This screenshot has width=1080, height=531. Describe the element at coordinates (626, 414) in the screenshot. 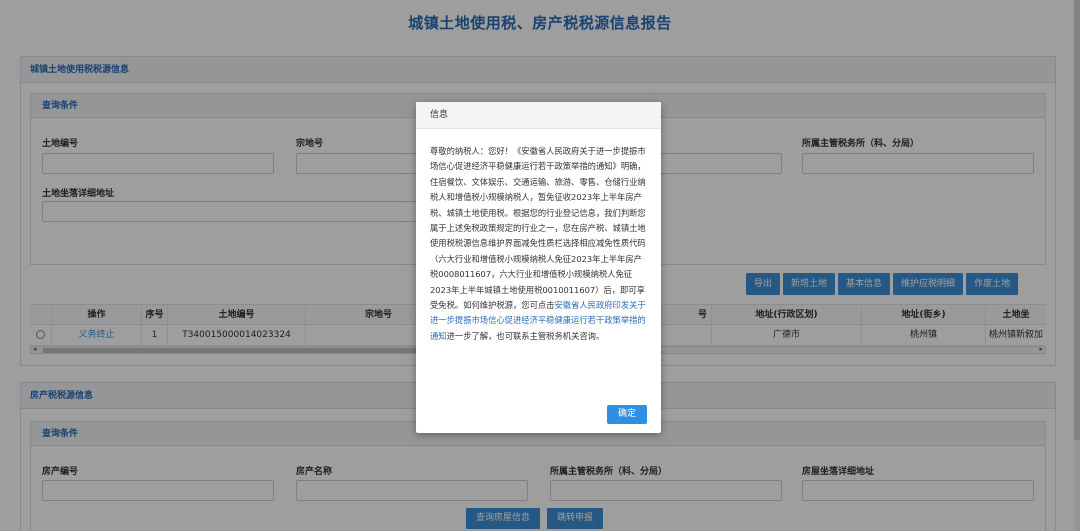

I see `confirm-button: 确定` at that location.